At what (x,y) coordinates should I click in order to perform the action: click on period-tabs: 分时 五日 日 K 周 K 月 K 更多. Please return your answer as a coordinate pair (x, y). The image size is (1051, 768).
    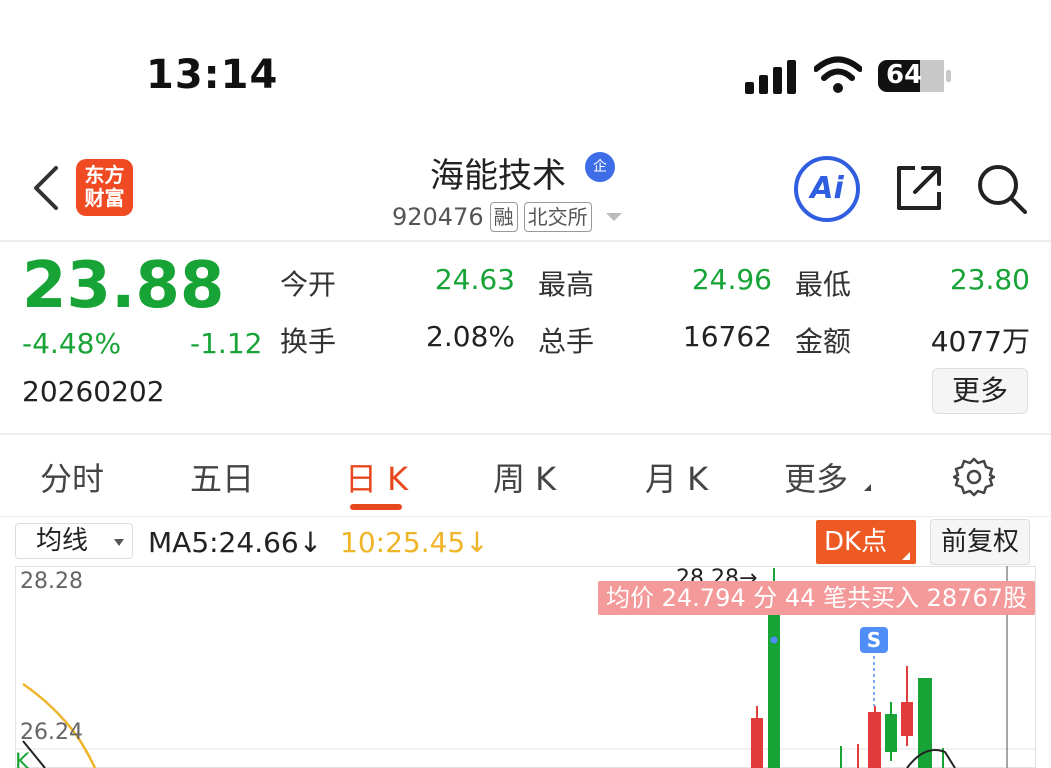
    Looking at the image, I should click on (525, 476).